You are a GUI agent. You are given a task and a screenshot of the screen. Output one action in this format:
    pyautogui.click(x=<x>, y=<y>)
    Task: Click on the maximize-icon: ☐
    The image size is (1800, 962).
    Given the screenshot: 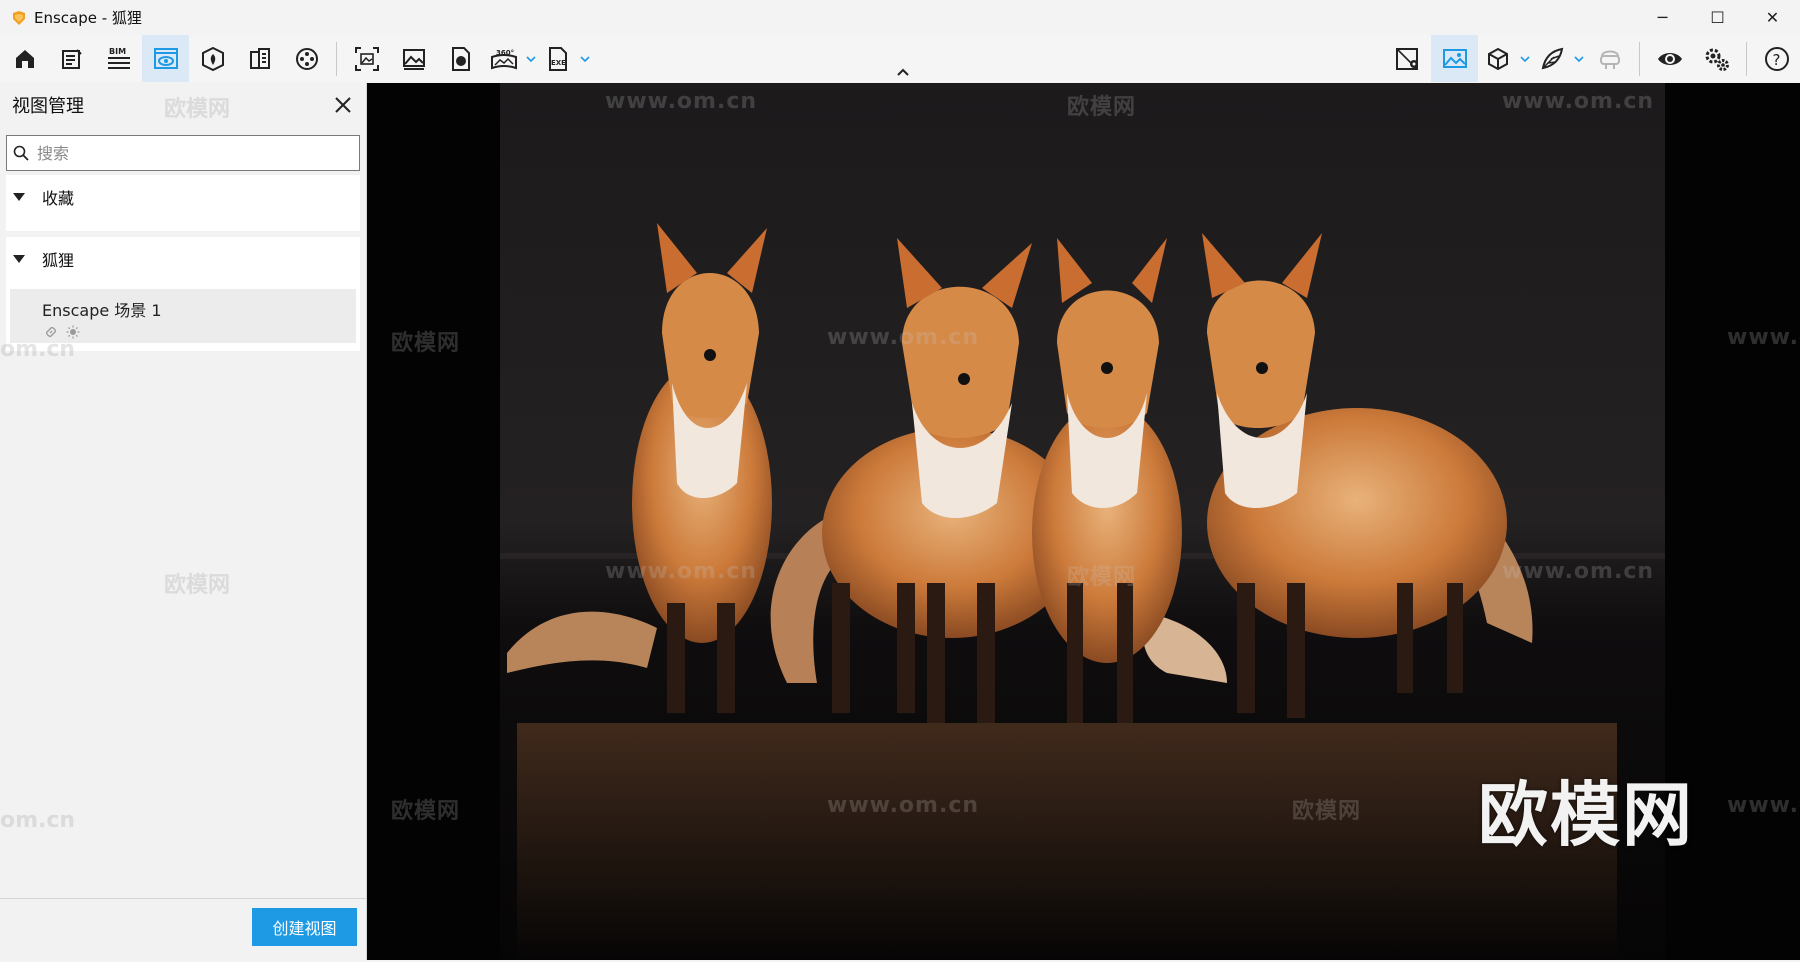 What is the action you would take?
    pyautogui.click(x=1717, y=17)
    